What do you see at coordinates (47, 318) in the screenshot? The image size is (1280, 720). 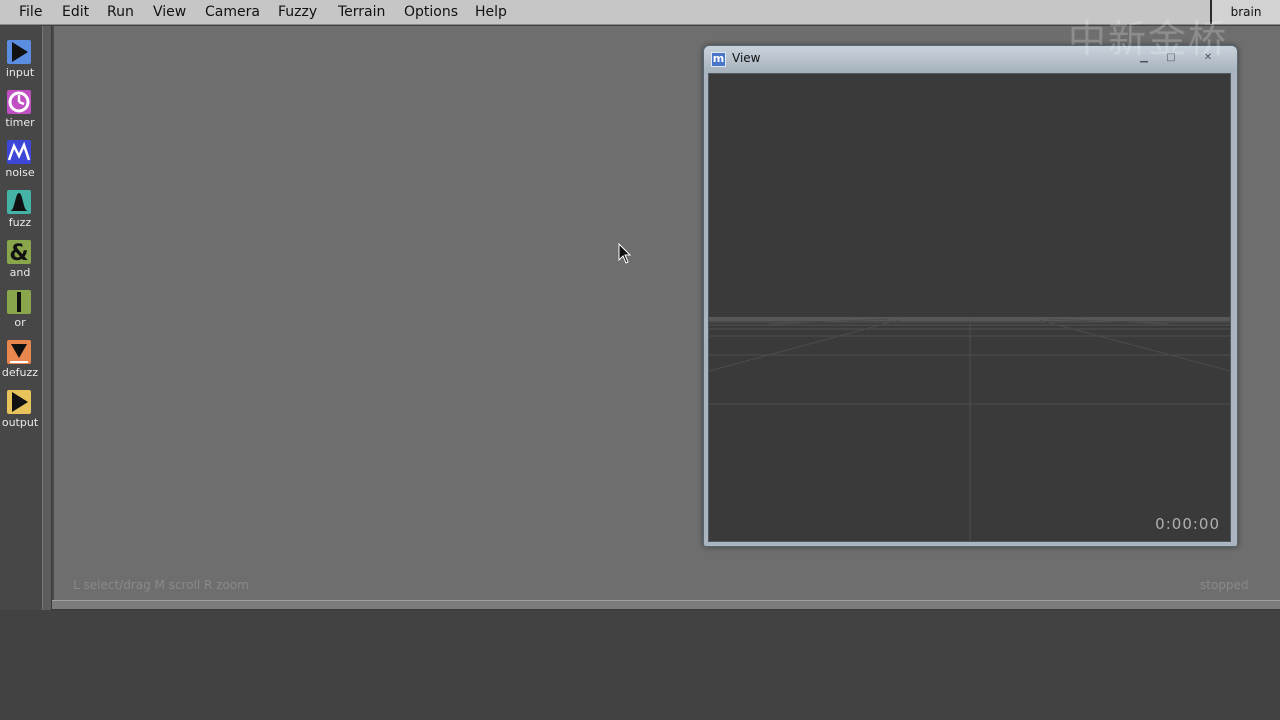 I see `palette-splitter` at bounding box center [47, 318].